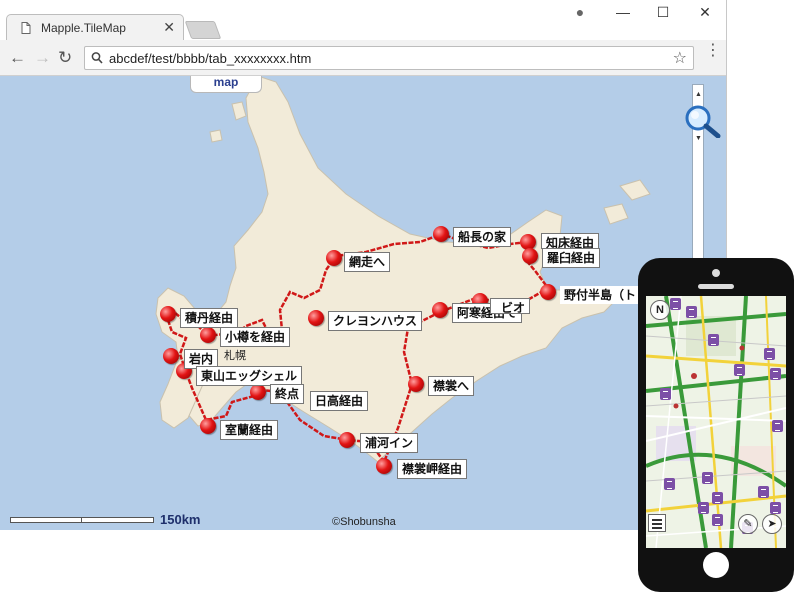 Image resolution: width=800 pixels, height=598 pixels. What do you see at coordinates (705, 13) in the screenshot?
I see `close-window-icon: ✕` at bounding box center [705, 13].